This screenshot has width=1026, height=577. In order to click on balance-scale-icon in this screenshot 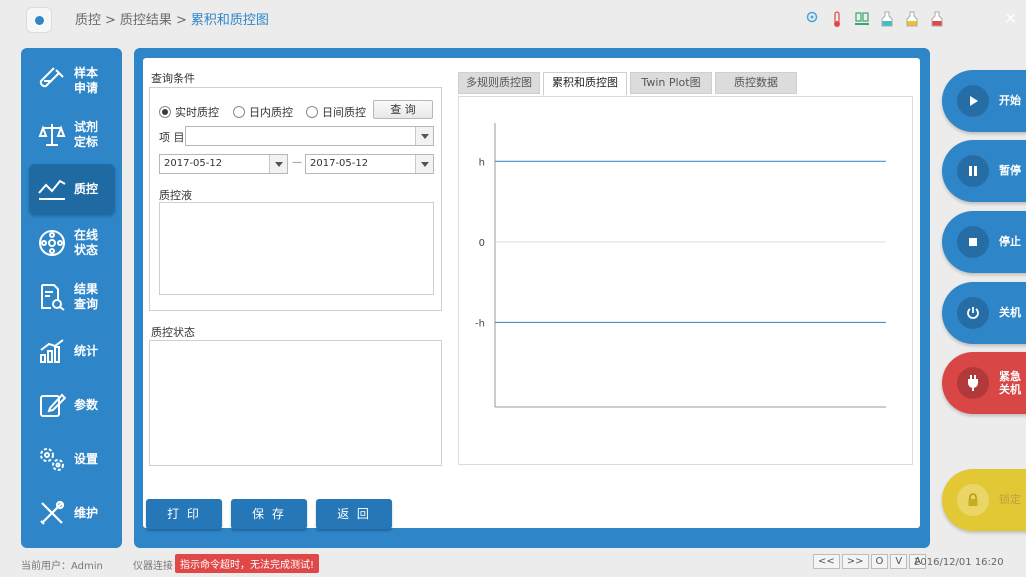, I will do `click(52, 135)`.